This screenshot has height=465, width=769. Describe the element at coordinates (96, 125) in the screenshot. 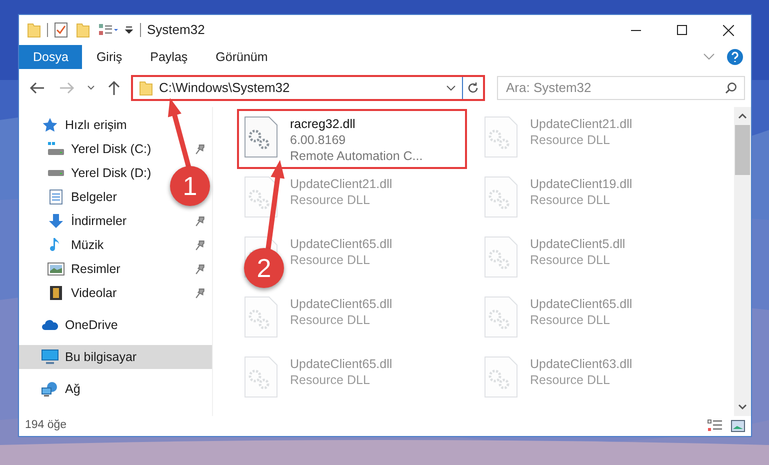

I see `sidebar-item-label: Hızlı erişim` at that location.